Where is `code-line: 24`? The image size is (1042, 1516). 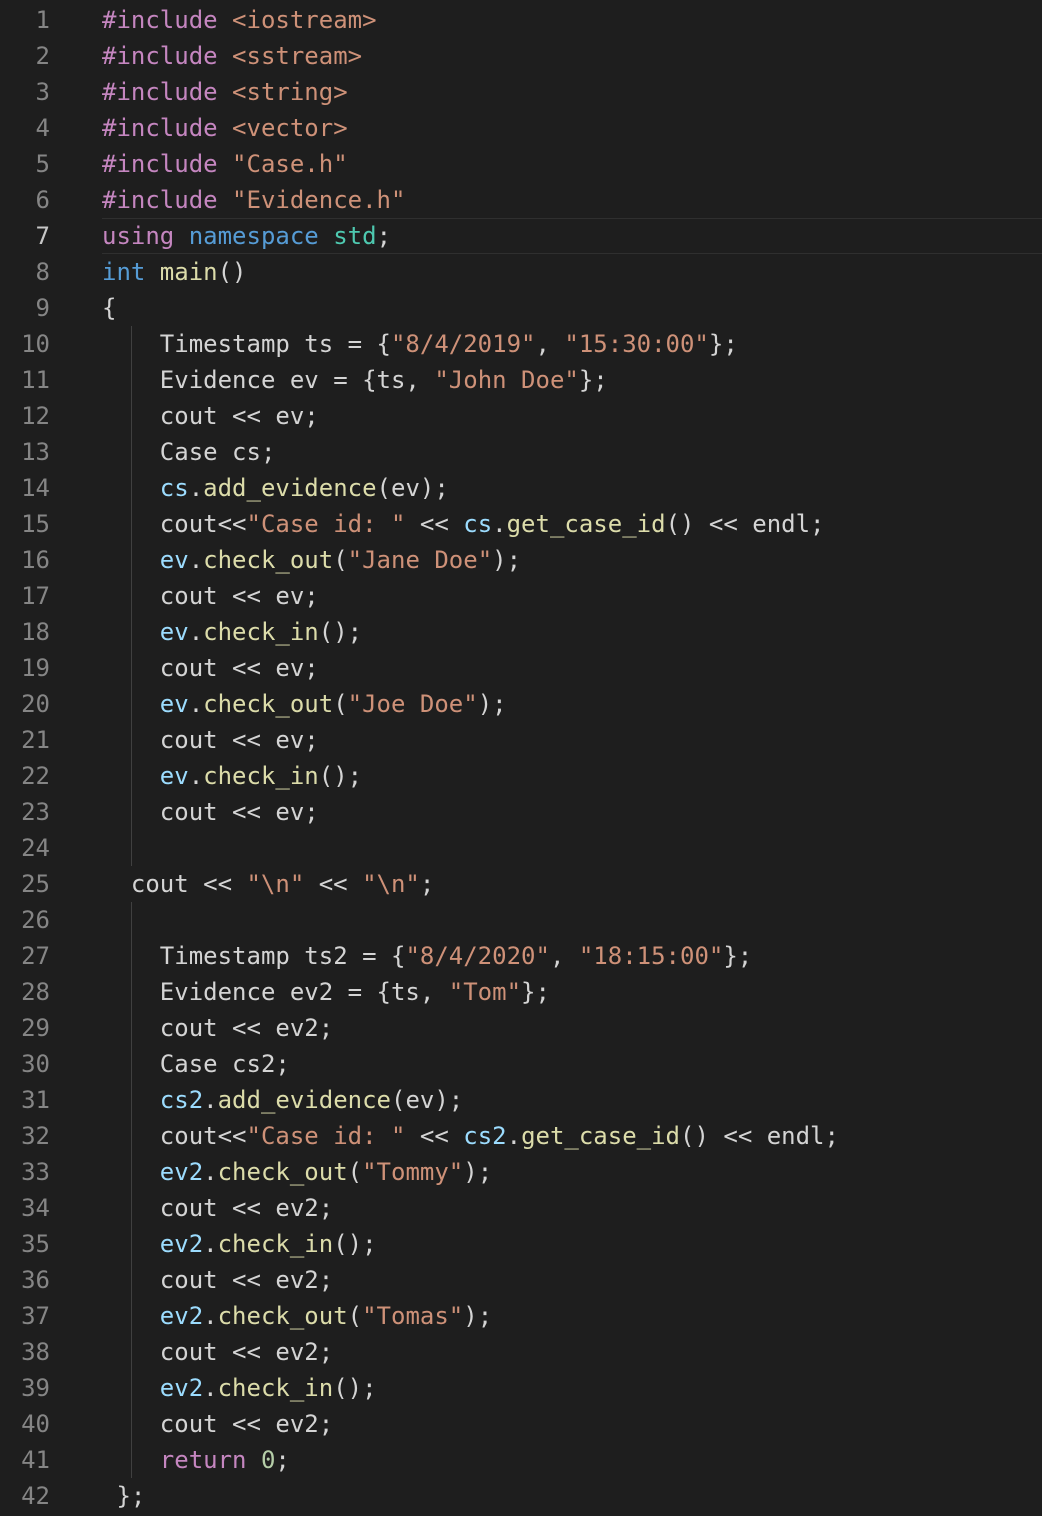 code-line: 24 is located at coordinates (521, 848).